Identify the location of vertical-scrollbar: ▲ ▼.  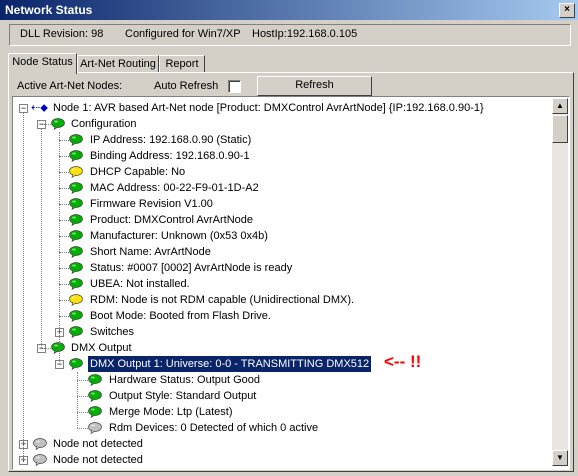
(560, 282).